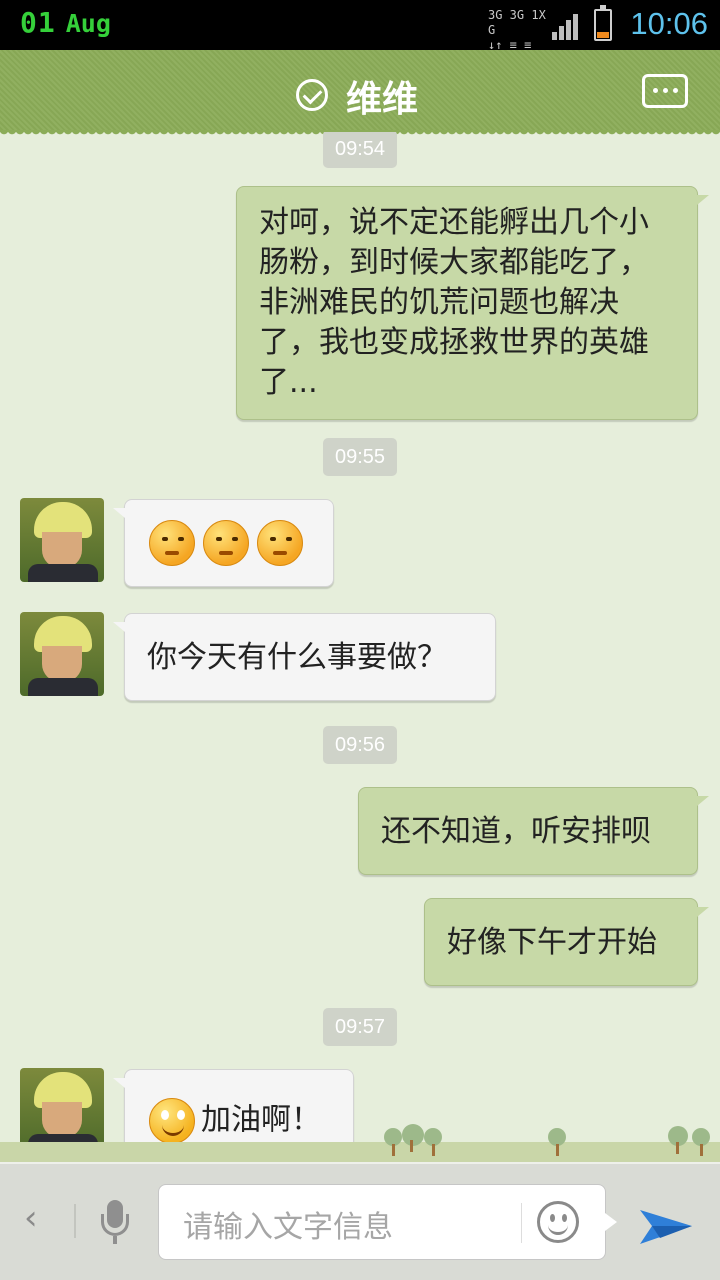 The width and height of the screenshot is (720, 1280). I want to click on network-indicator: 3G 3G 1X G ↓↑ ≡ ≡, so click(518, 30).